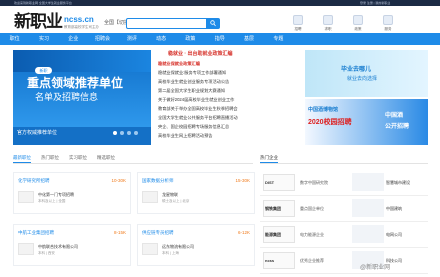 Image resolution: width=440 pixels, height=277 pixels. What do you see at coordinates (358, 20) in the screenshot?
I see `policy-icon` at bounding box center [358, 20].